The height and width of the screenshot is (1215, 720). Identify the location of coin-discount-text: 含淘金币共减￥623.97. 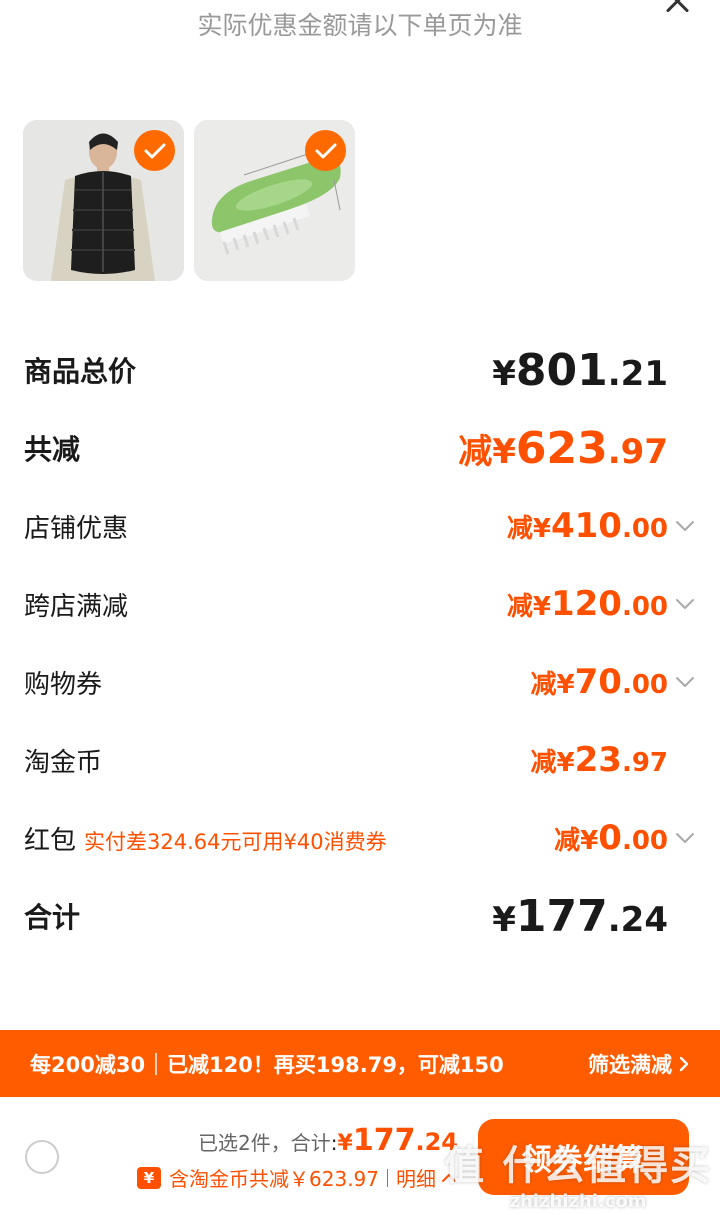
(274, 1179).